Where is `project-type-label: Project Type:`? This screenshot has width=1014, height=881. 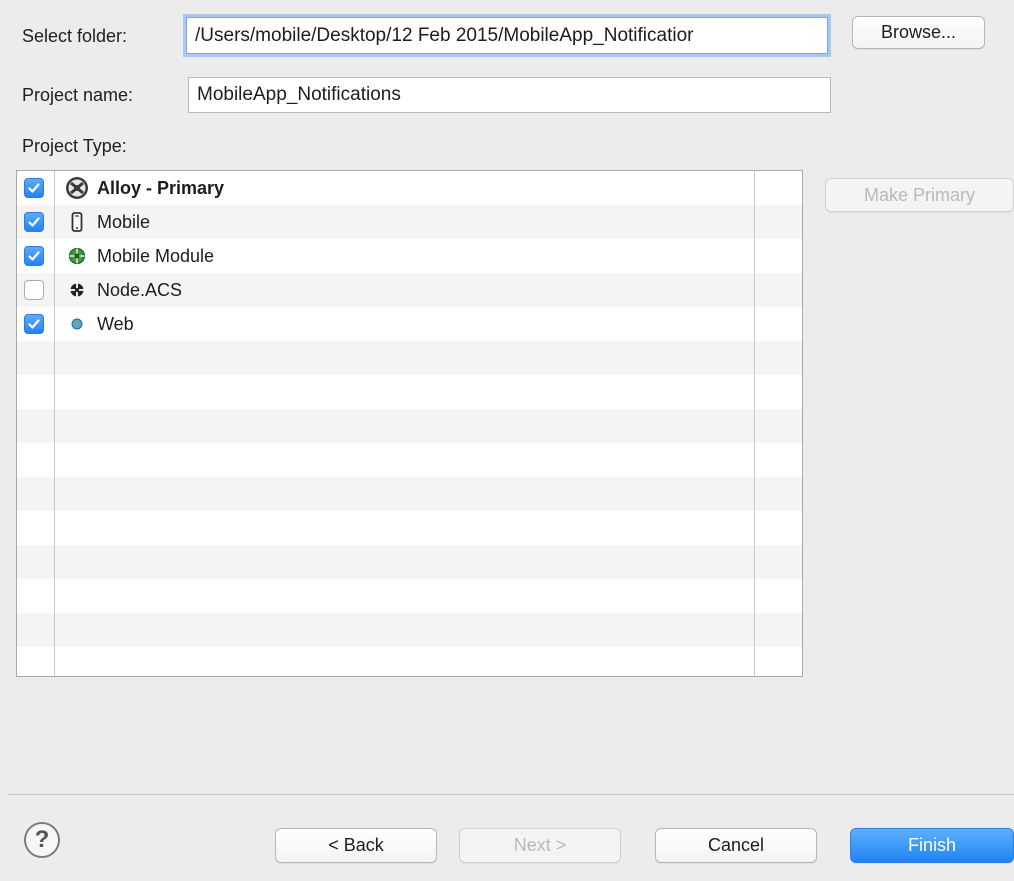 project-type-label: Project Type: is located at coordinates (74, 146).